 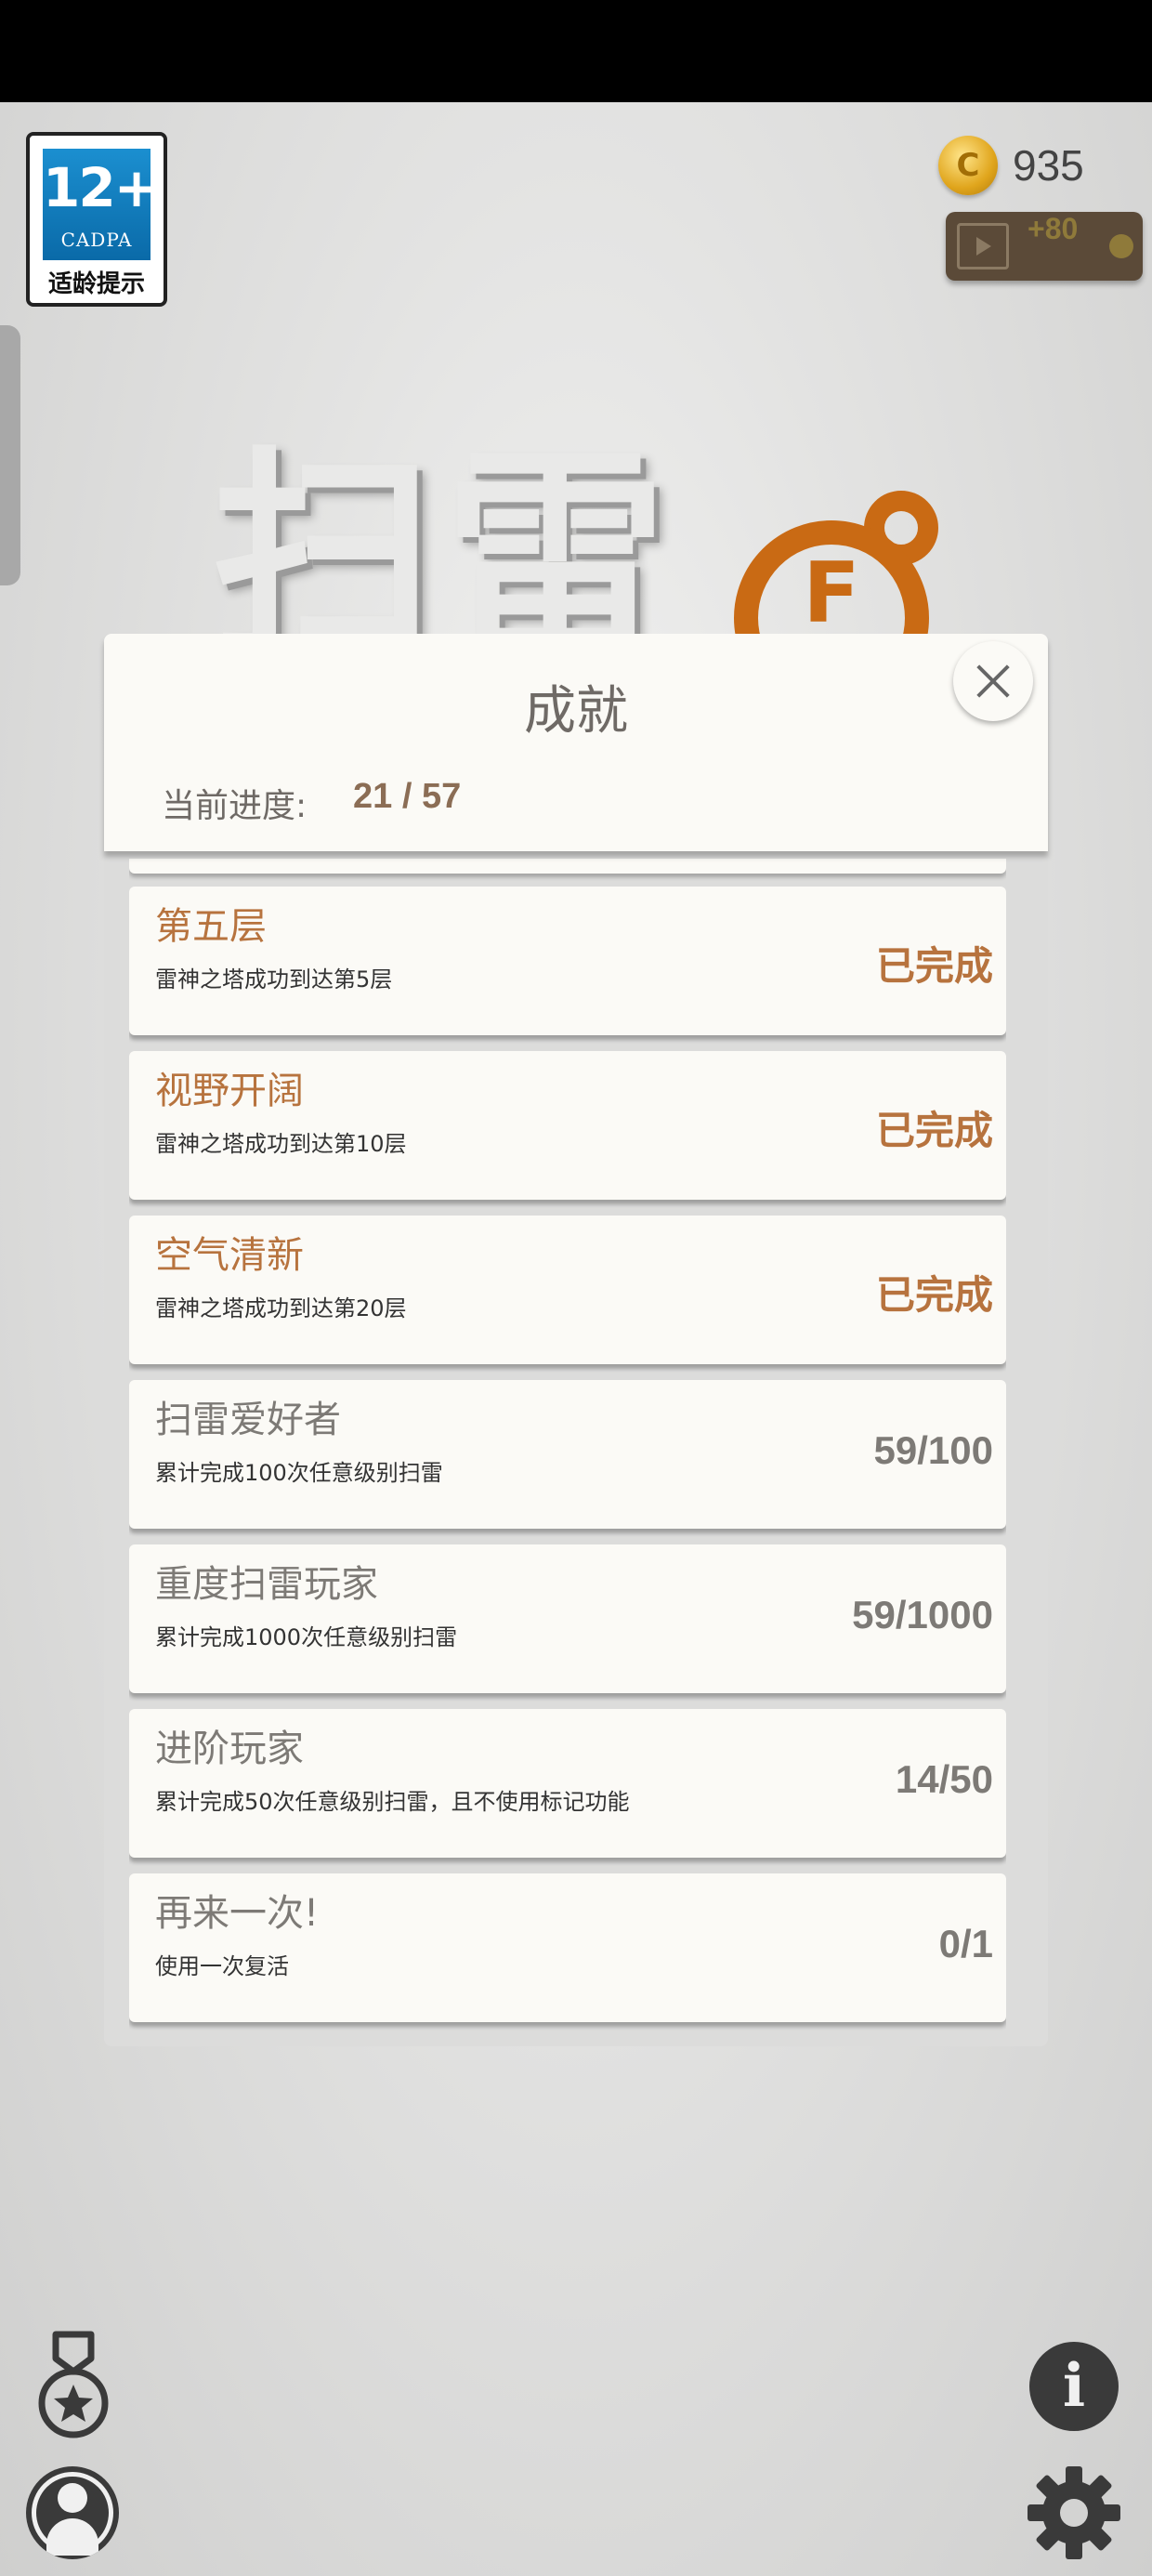 I want to click on dialog-header: 成就 当前进度: 21 / 57, so click(x=576, y=742).